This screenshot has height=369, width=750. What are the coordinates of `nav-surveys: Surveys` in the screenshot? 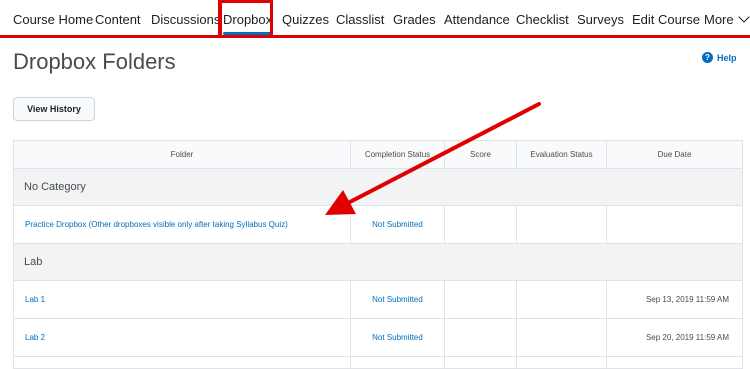 It's located at (600, 19).